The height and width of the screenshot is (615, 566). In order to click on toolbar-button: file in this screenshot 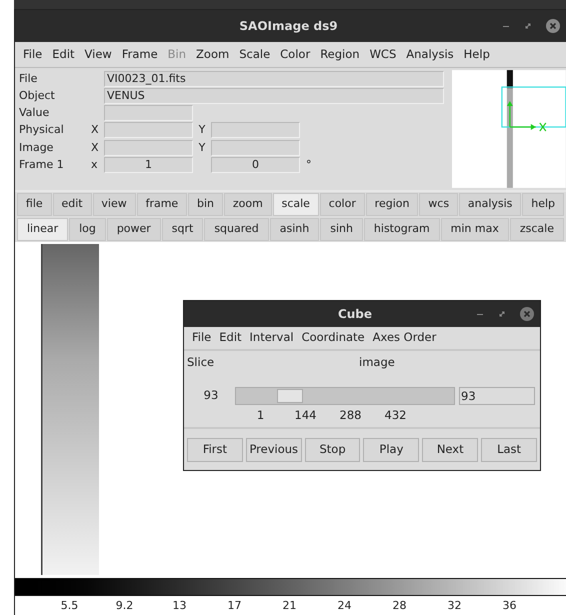, I will do `click(34, 204)`.